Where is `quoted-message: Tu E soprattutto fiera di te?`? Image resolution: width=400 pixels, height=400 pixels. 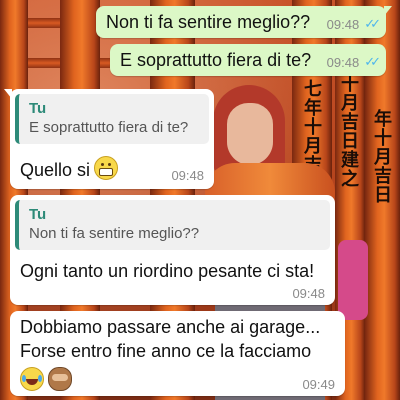
quoted-message: Tu E soprattutto fiera di te? is located at coordinates (112, 119).